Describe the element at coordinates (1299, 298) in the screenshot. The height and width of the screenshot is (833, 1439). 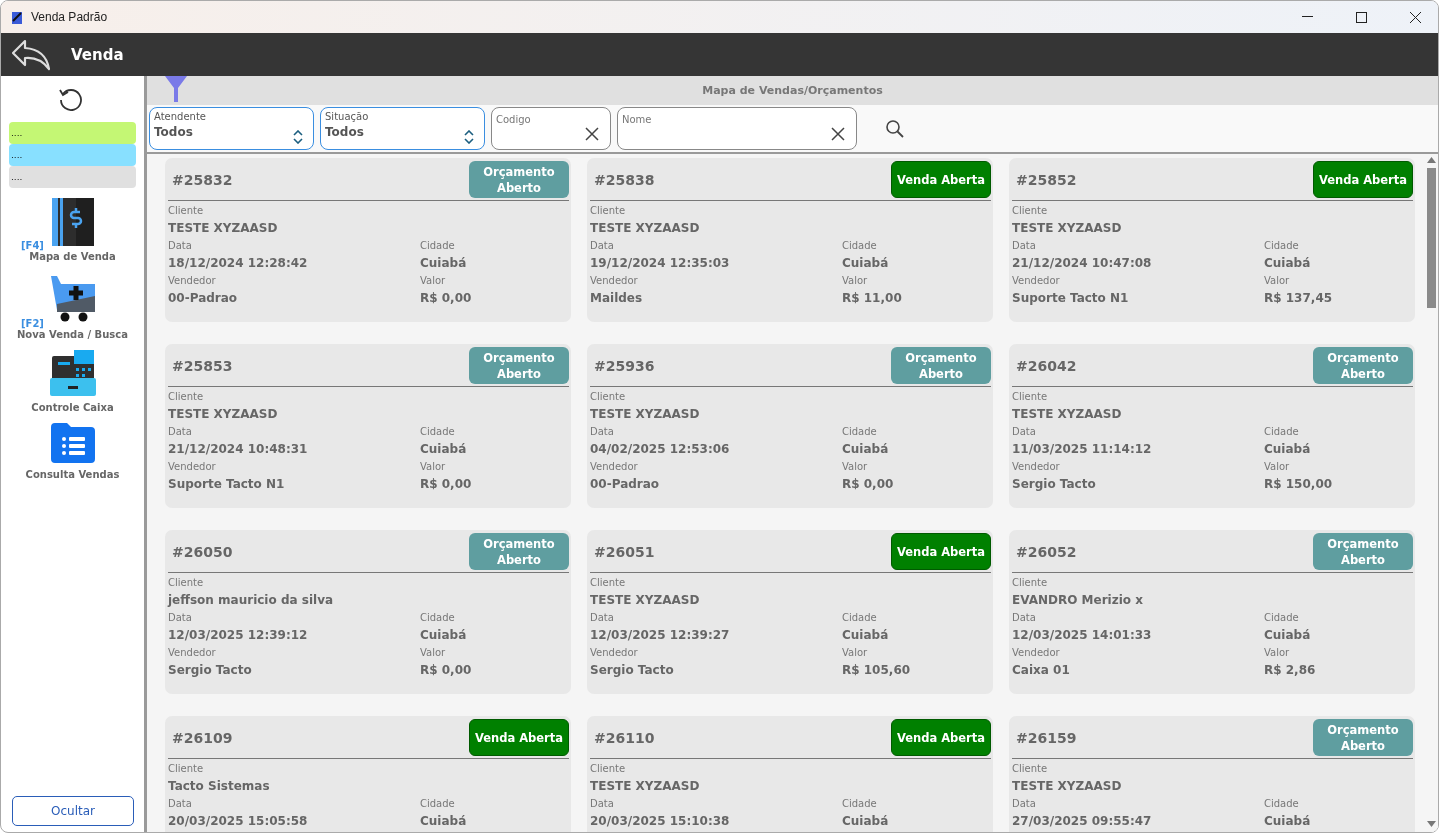
I see `amount-value: R$ 137,45` at that location.